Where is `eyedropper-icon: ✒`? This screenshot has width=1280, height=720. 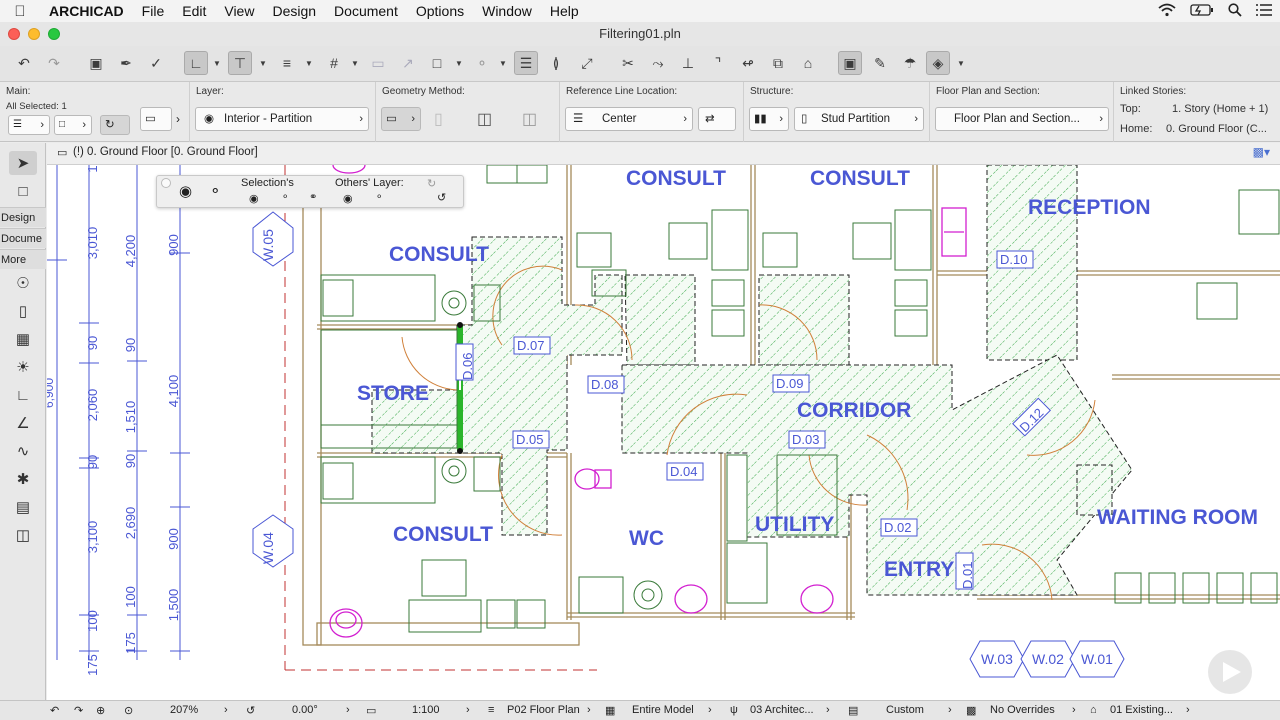
eyedropper-icon: ✒ is located at coordinates (126, 63).